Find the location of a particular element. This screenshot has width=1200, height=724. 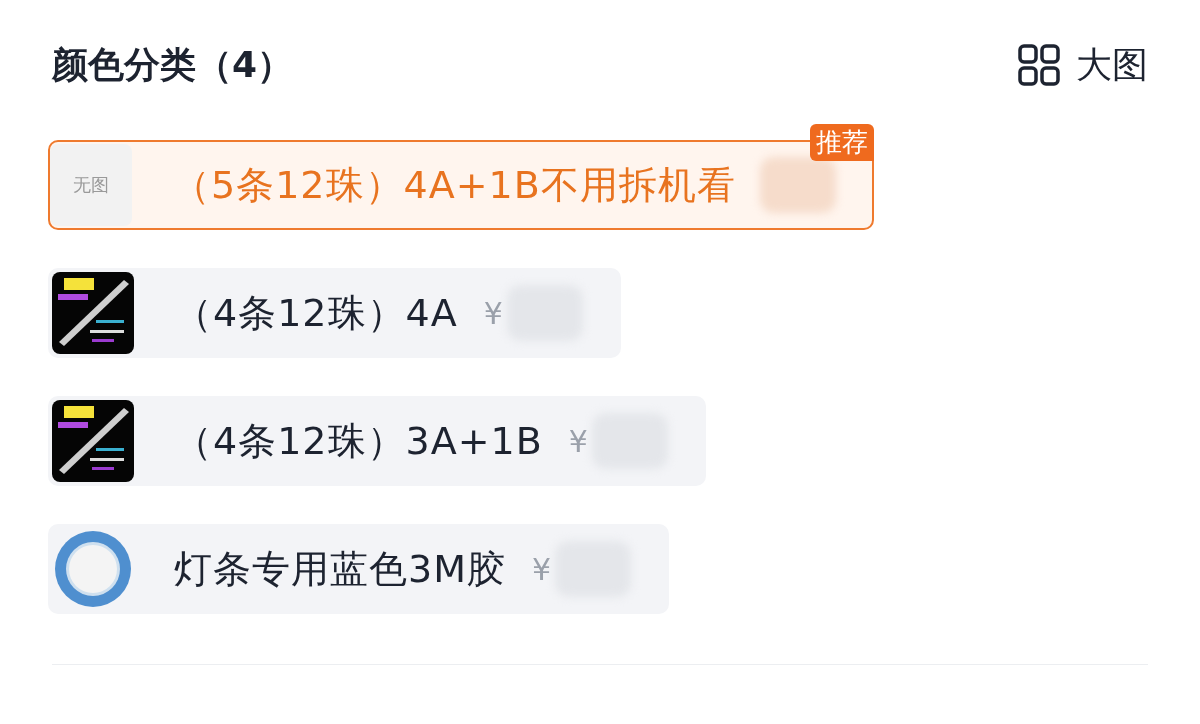

option-label: （4条12珠）3A+1B is located at coordinates (358, 441).